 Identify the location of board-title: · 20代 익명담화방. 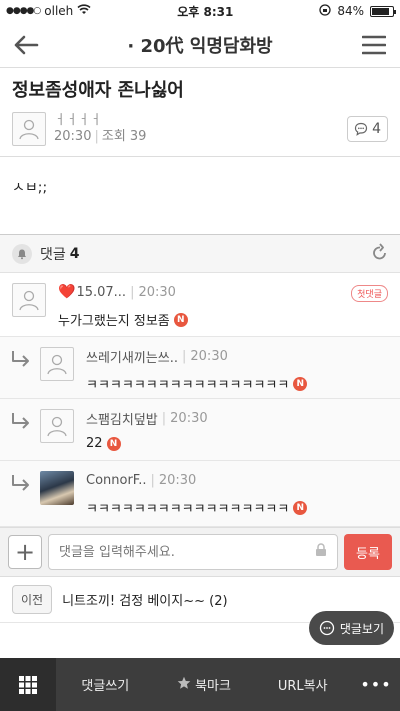
(199, 45).